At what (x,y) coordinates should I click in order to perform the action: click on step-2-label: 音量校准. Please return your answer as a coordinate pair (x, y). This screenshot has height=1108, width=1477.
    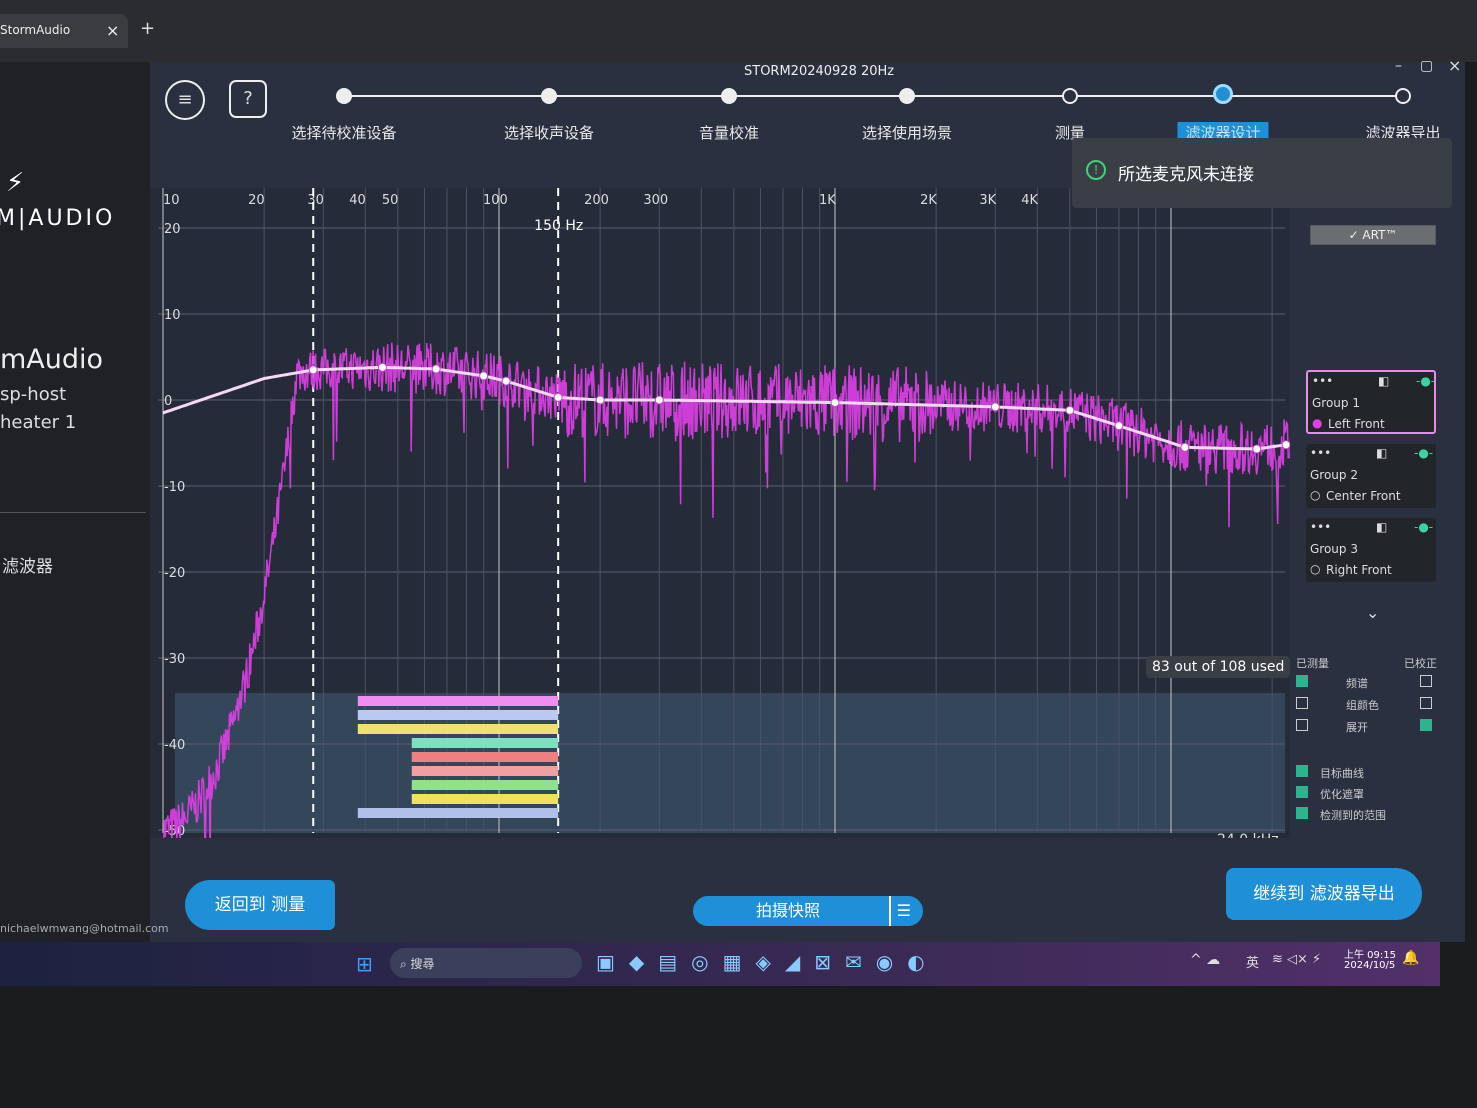
    Looking at the image, I should click on (729, 132).